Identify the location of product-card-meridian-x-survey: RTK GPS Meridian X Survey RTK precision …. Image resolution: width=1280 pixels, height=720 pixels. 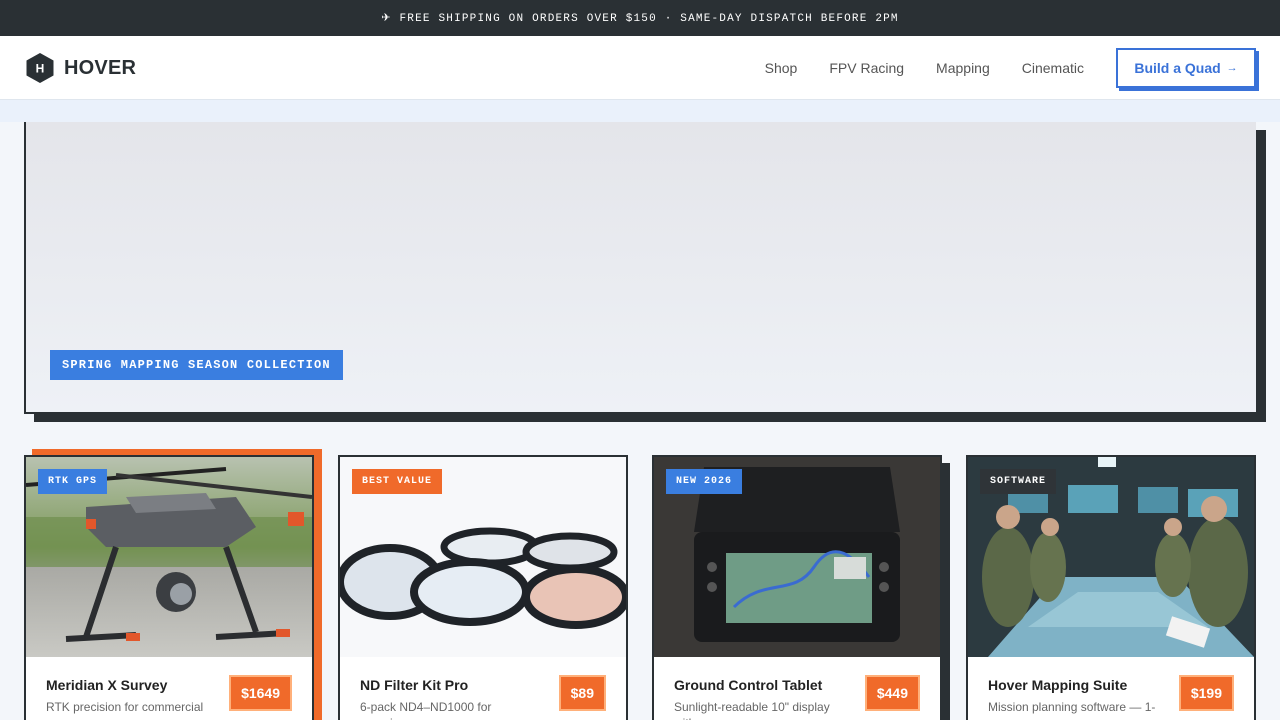
(169, 587).